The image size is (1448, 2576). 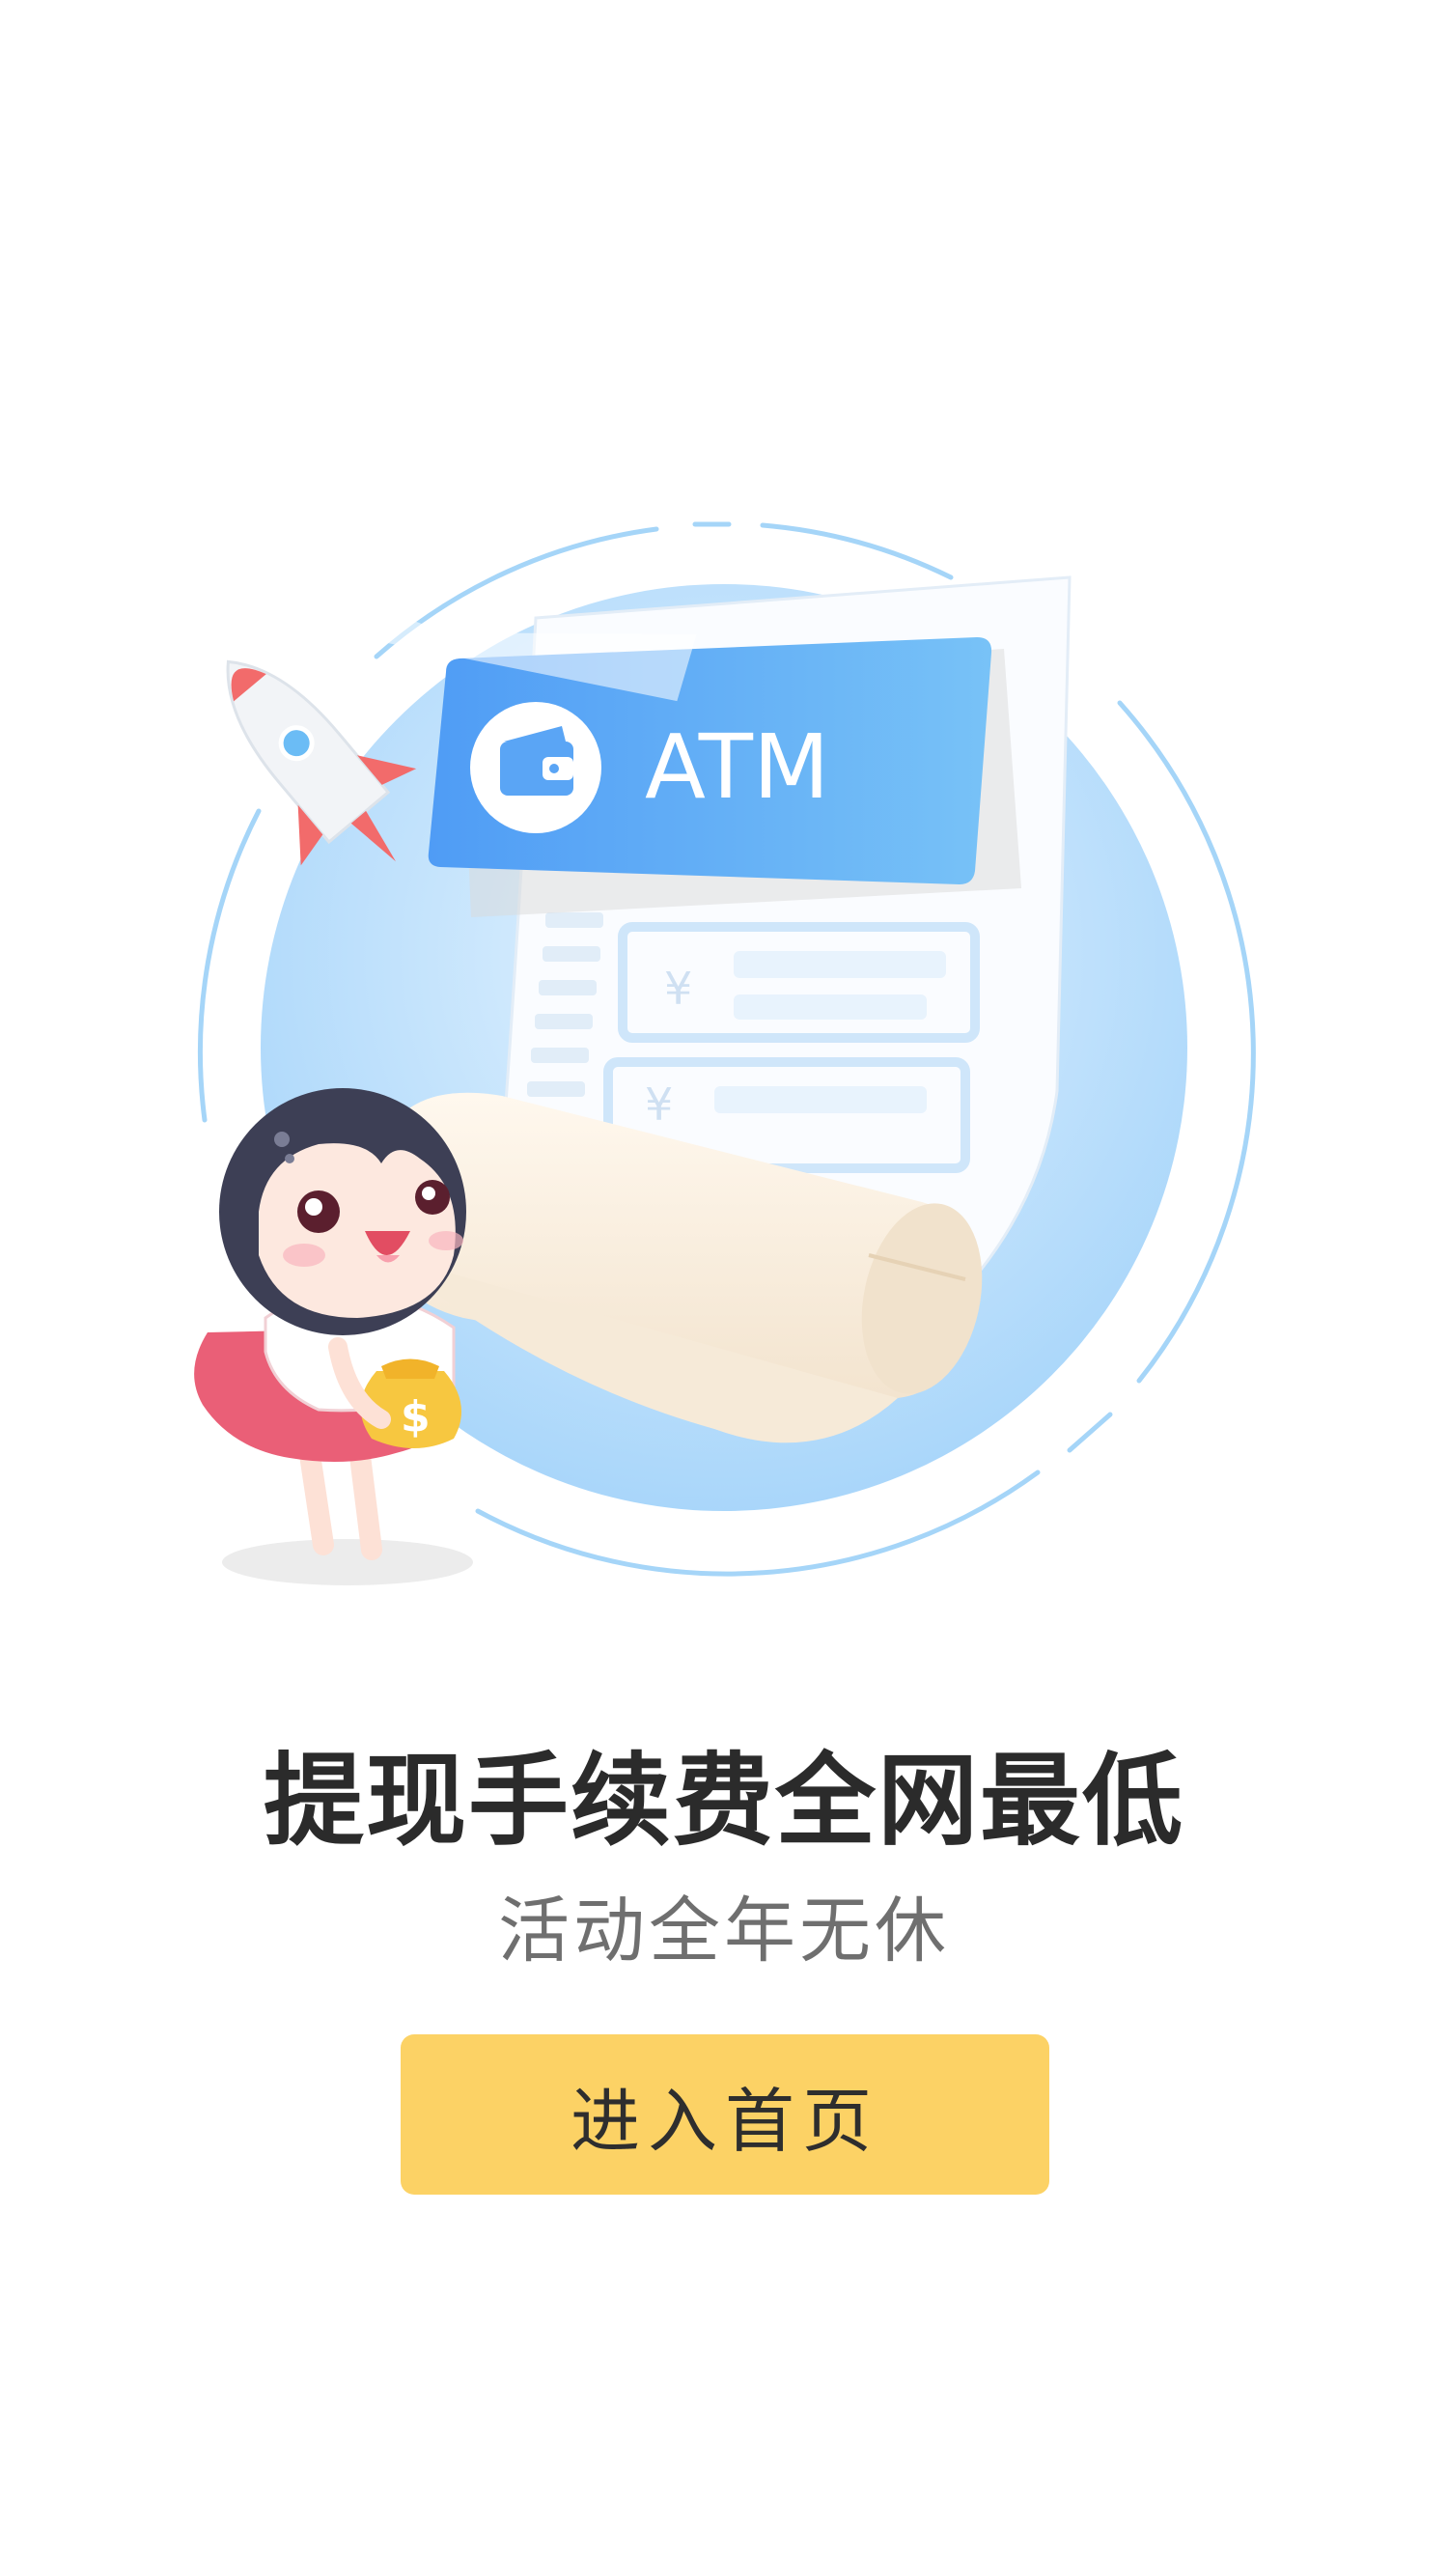 I want to click on enter-home-label: 进入首页, so click(x=725, y=2121).